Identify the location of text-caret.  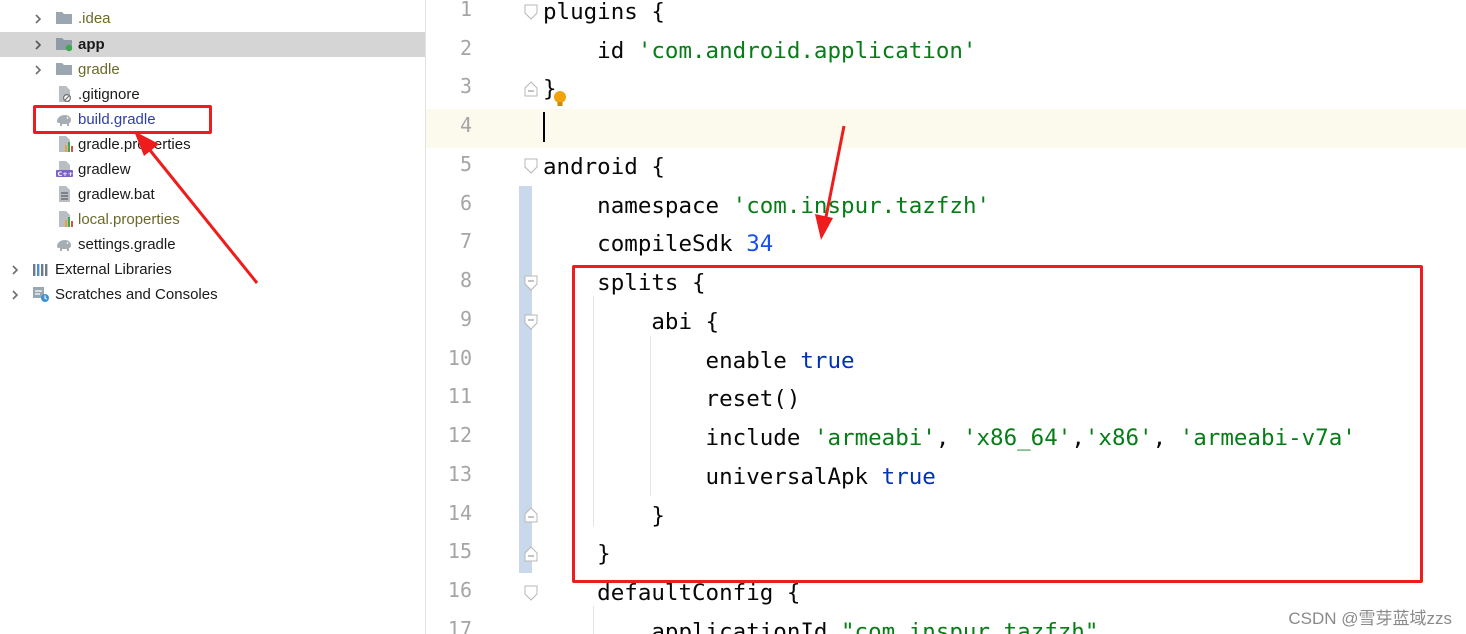
(544, 127).